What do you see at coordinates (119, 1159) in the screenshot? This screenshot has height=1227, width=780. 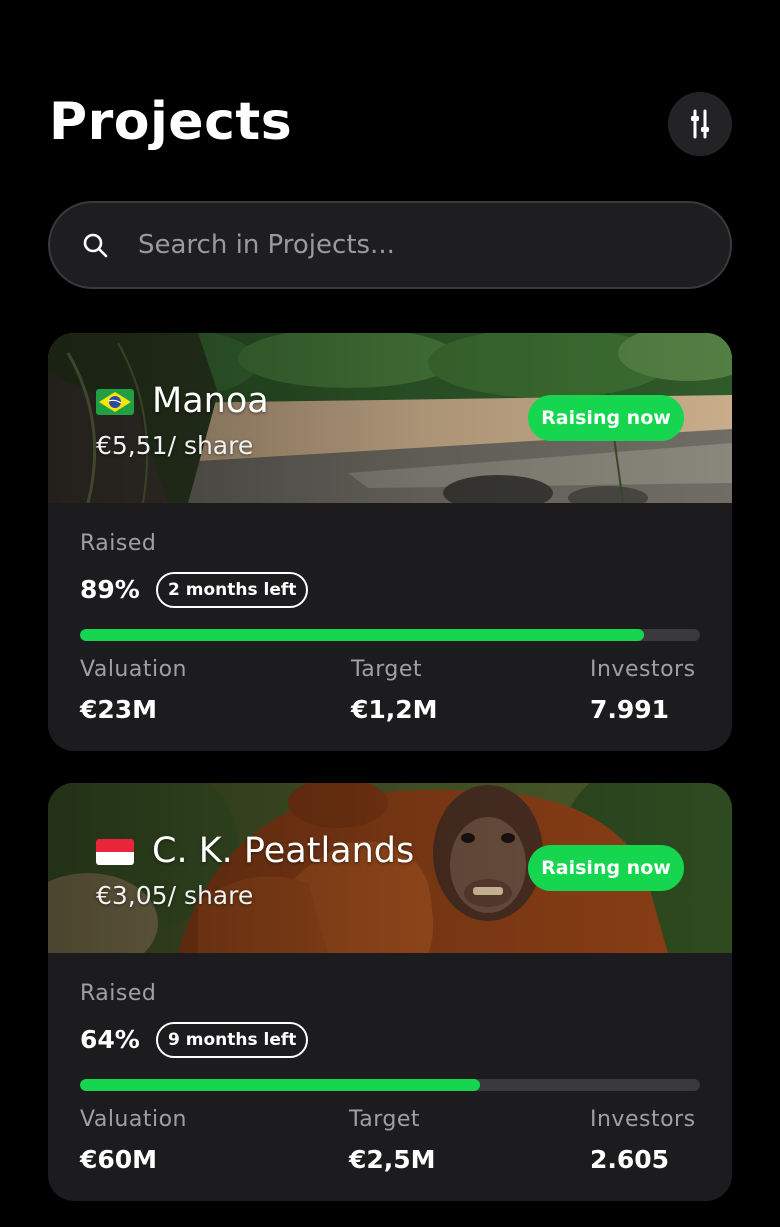 I see `valuation-value: €60M` at bounding box center [119, 1159].